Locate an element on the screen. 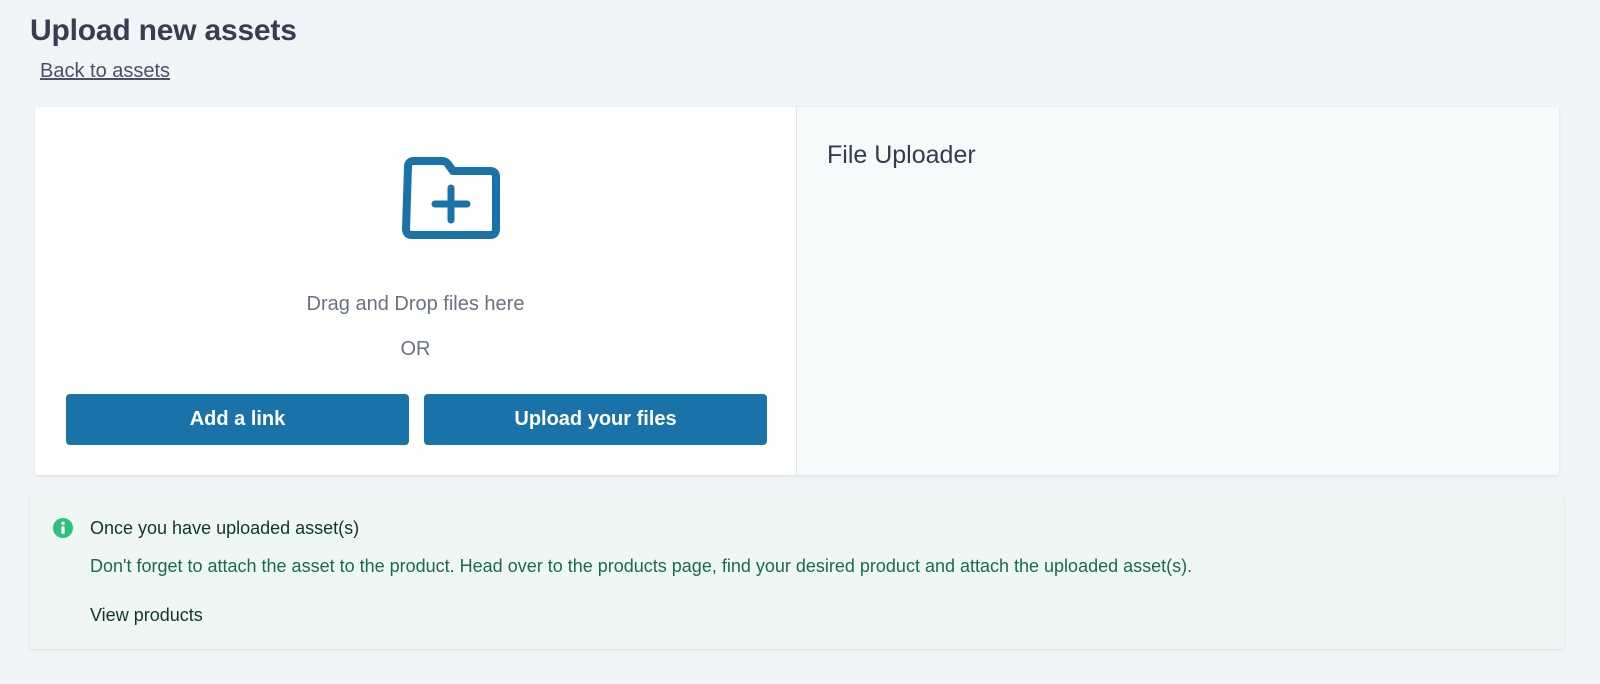 This screenshot has height=684, width=1600. or-separator-text: OR is located at coordinates (415, 349).